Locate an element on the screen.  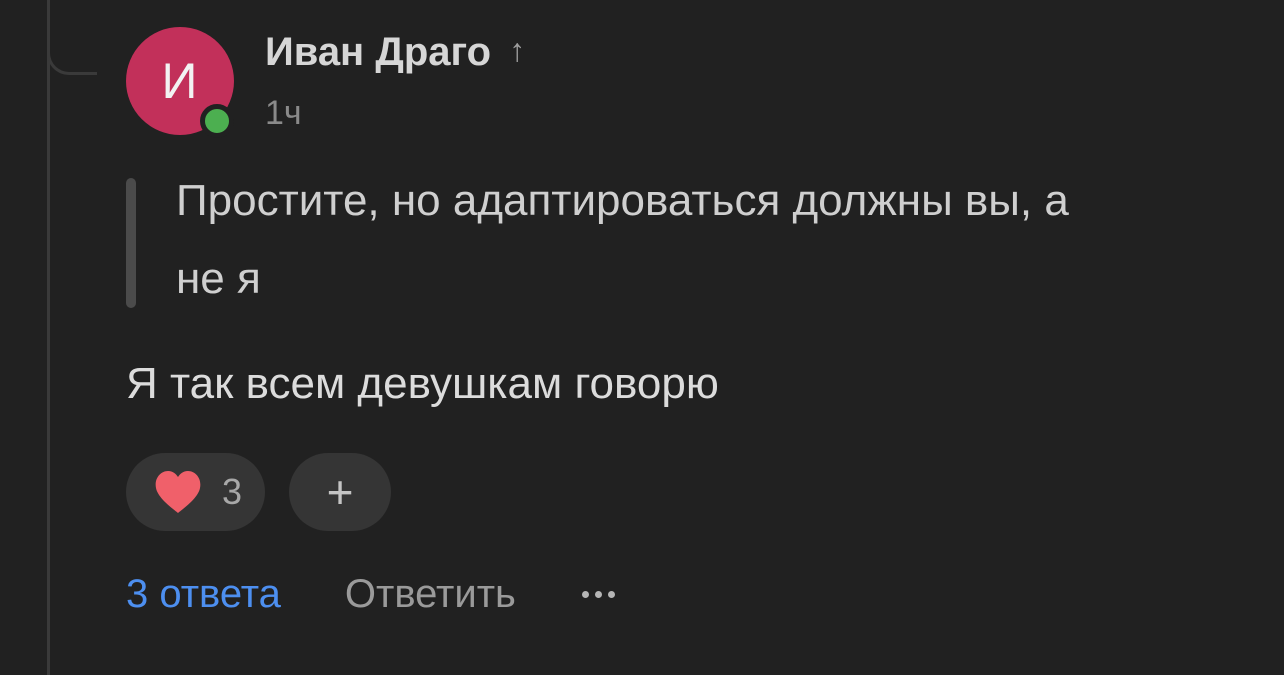
comment-actions: 3 ответа Ответить is located at coordinates (370, 594).